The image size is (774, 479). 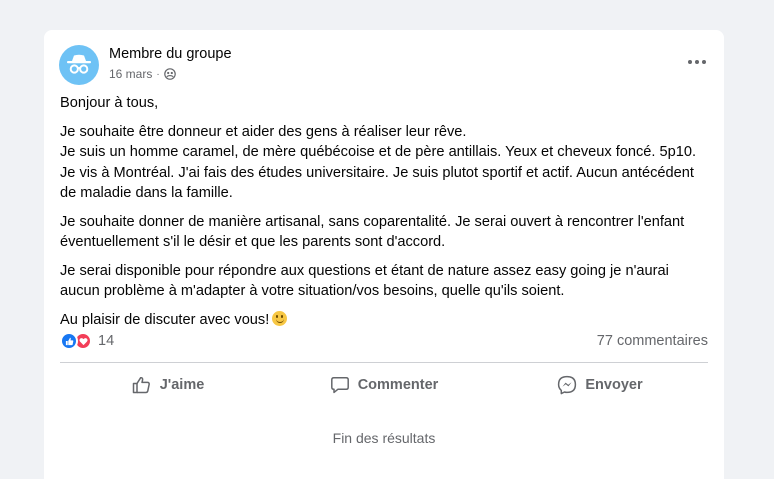 I want to click on post-line: Bonjour à tous,, so click(x=109, y=103).